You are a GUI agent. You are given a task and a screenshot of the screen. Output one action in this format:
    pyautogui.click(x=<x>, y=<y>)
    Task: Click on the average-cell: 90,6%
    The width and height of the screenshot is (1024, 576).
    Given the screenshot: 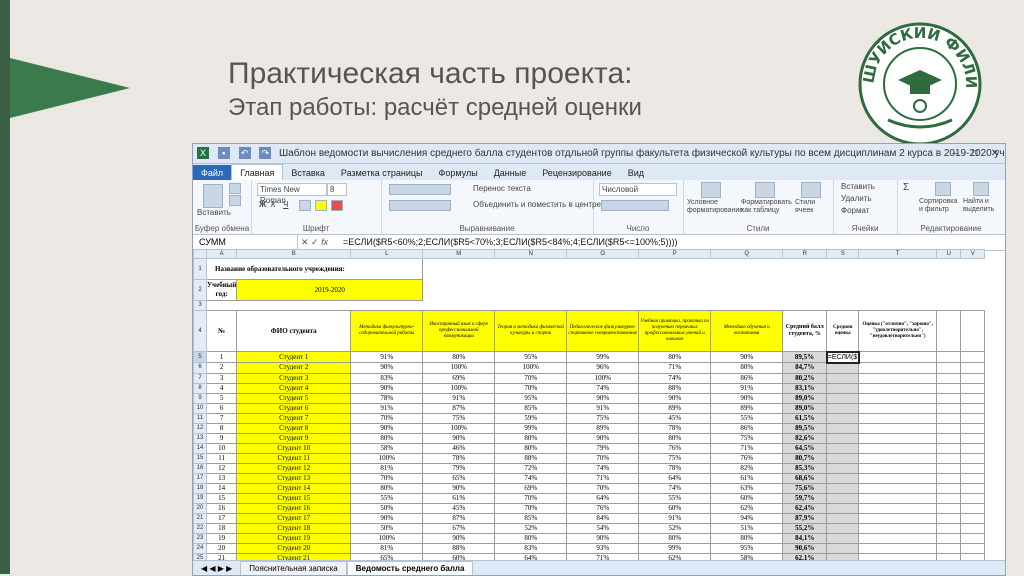 What is the action you would take?
    pyautogui.click(x=805, y=548)
    